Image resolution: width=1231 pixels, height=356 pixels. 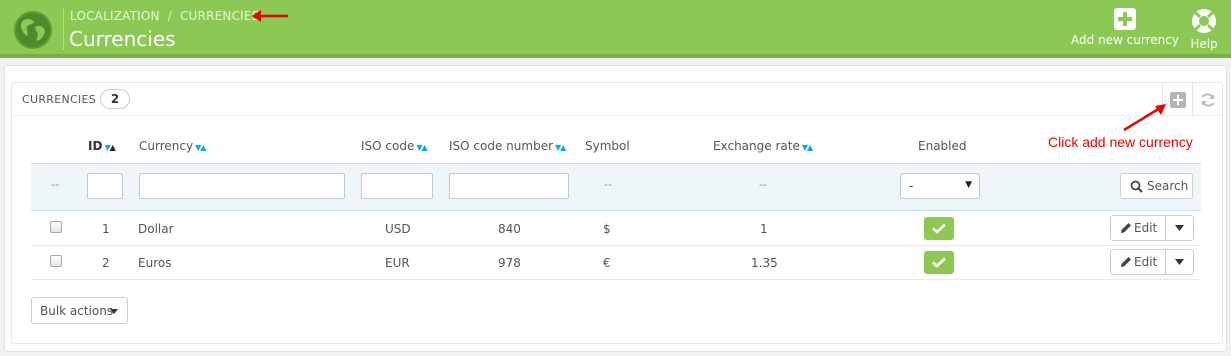 What do you see at coordinates (616, 229) in the screenshot?
I see `table-row: 1 Dollar USD 840 $ 1 Edit` at bounding box center [616, 229].